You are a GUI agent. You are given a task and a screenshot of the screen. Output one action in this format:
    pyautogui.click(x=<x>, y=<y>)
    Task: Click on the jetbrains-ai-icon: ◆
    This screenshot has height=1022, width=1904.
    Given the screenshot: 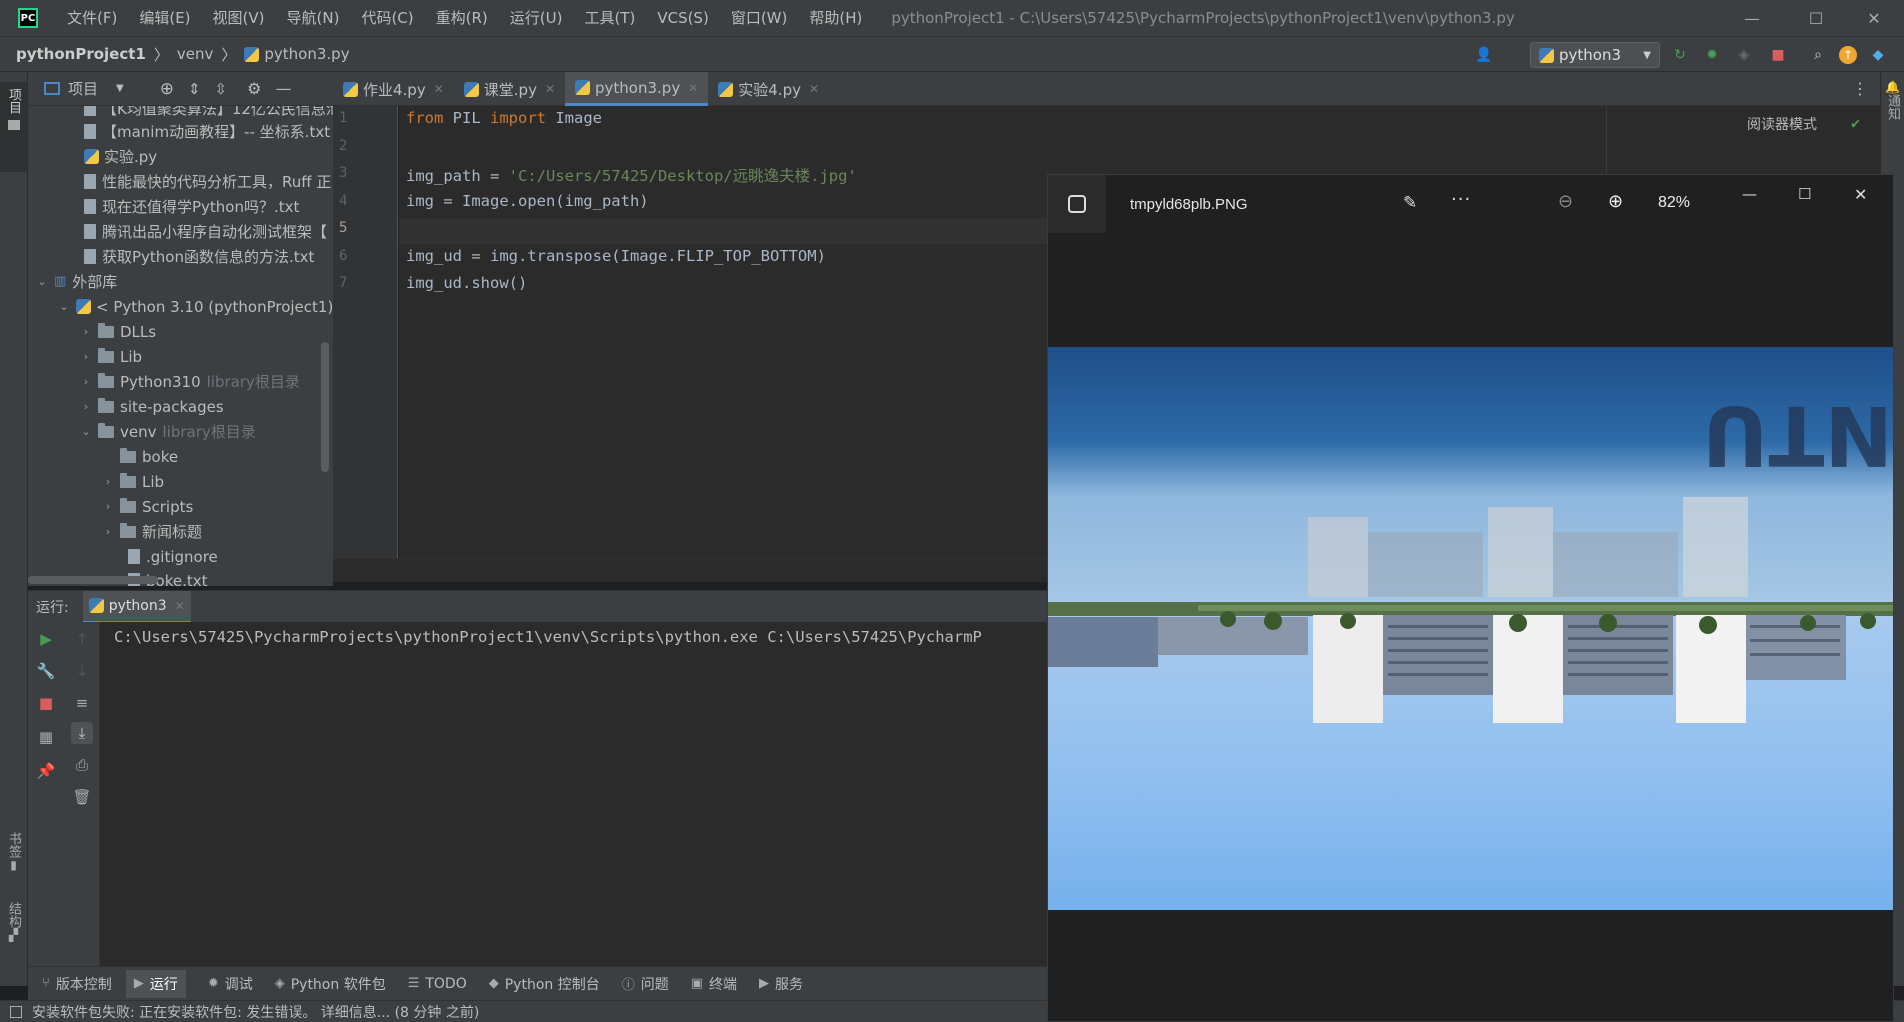 What is the action you would take?
    pyautogui.click(x=1878, y=55)
    